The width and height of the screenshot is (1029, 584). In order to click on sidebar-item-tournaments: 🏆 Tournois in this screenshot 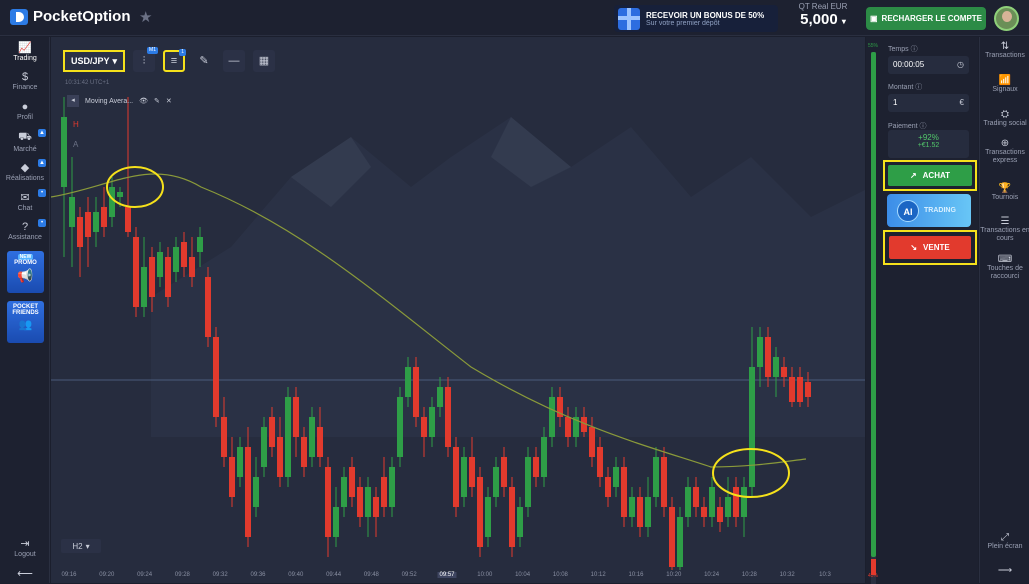, I will do `click(1004, 193)`.